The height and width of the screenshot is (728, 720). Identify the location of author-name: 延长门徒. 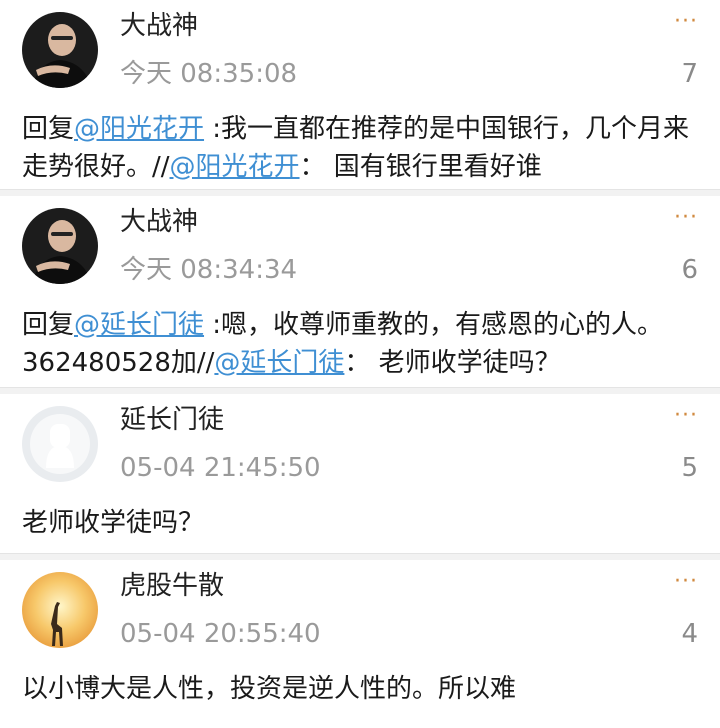
(172, 420).